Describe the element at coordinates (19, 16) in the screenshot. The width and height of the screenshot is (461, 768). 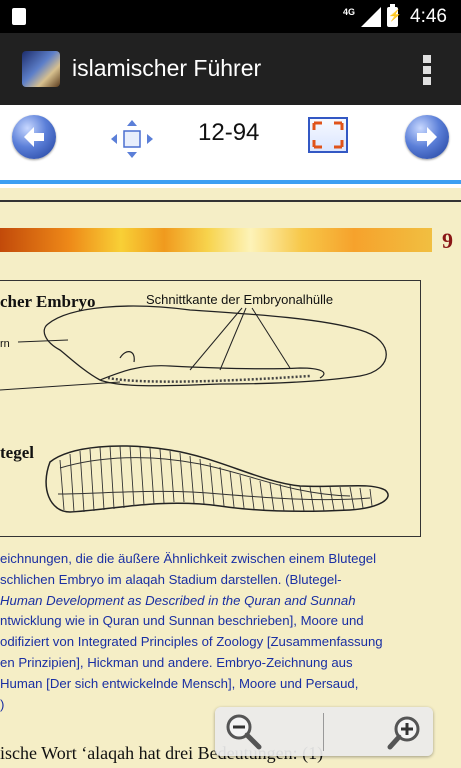
I see `notification-app-icon` at that location.